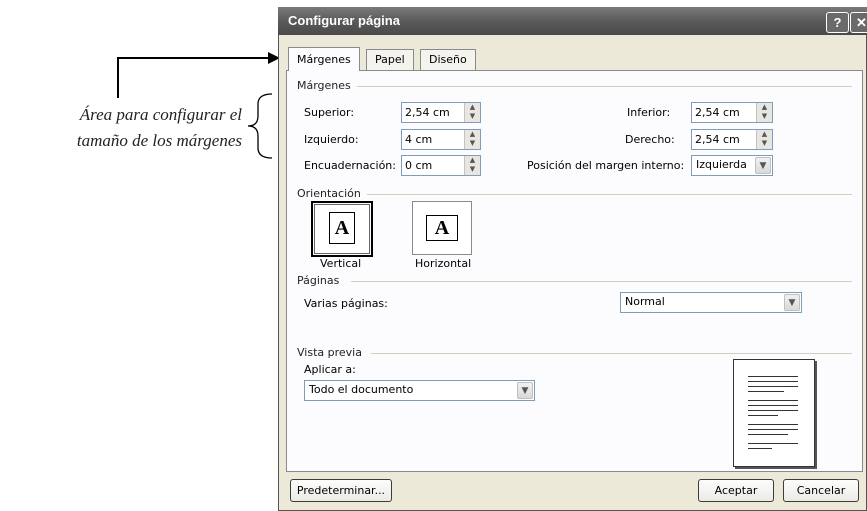  What do you see at coordinates (650, 139) in the screenshot?
I see `derecho-label: Derecho:` at bounding box center [650, 139].